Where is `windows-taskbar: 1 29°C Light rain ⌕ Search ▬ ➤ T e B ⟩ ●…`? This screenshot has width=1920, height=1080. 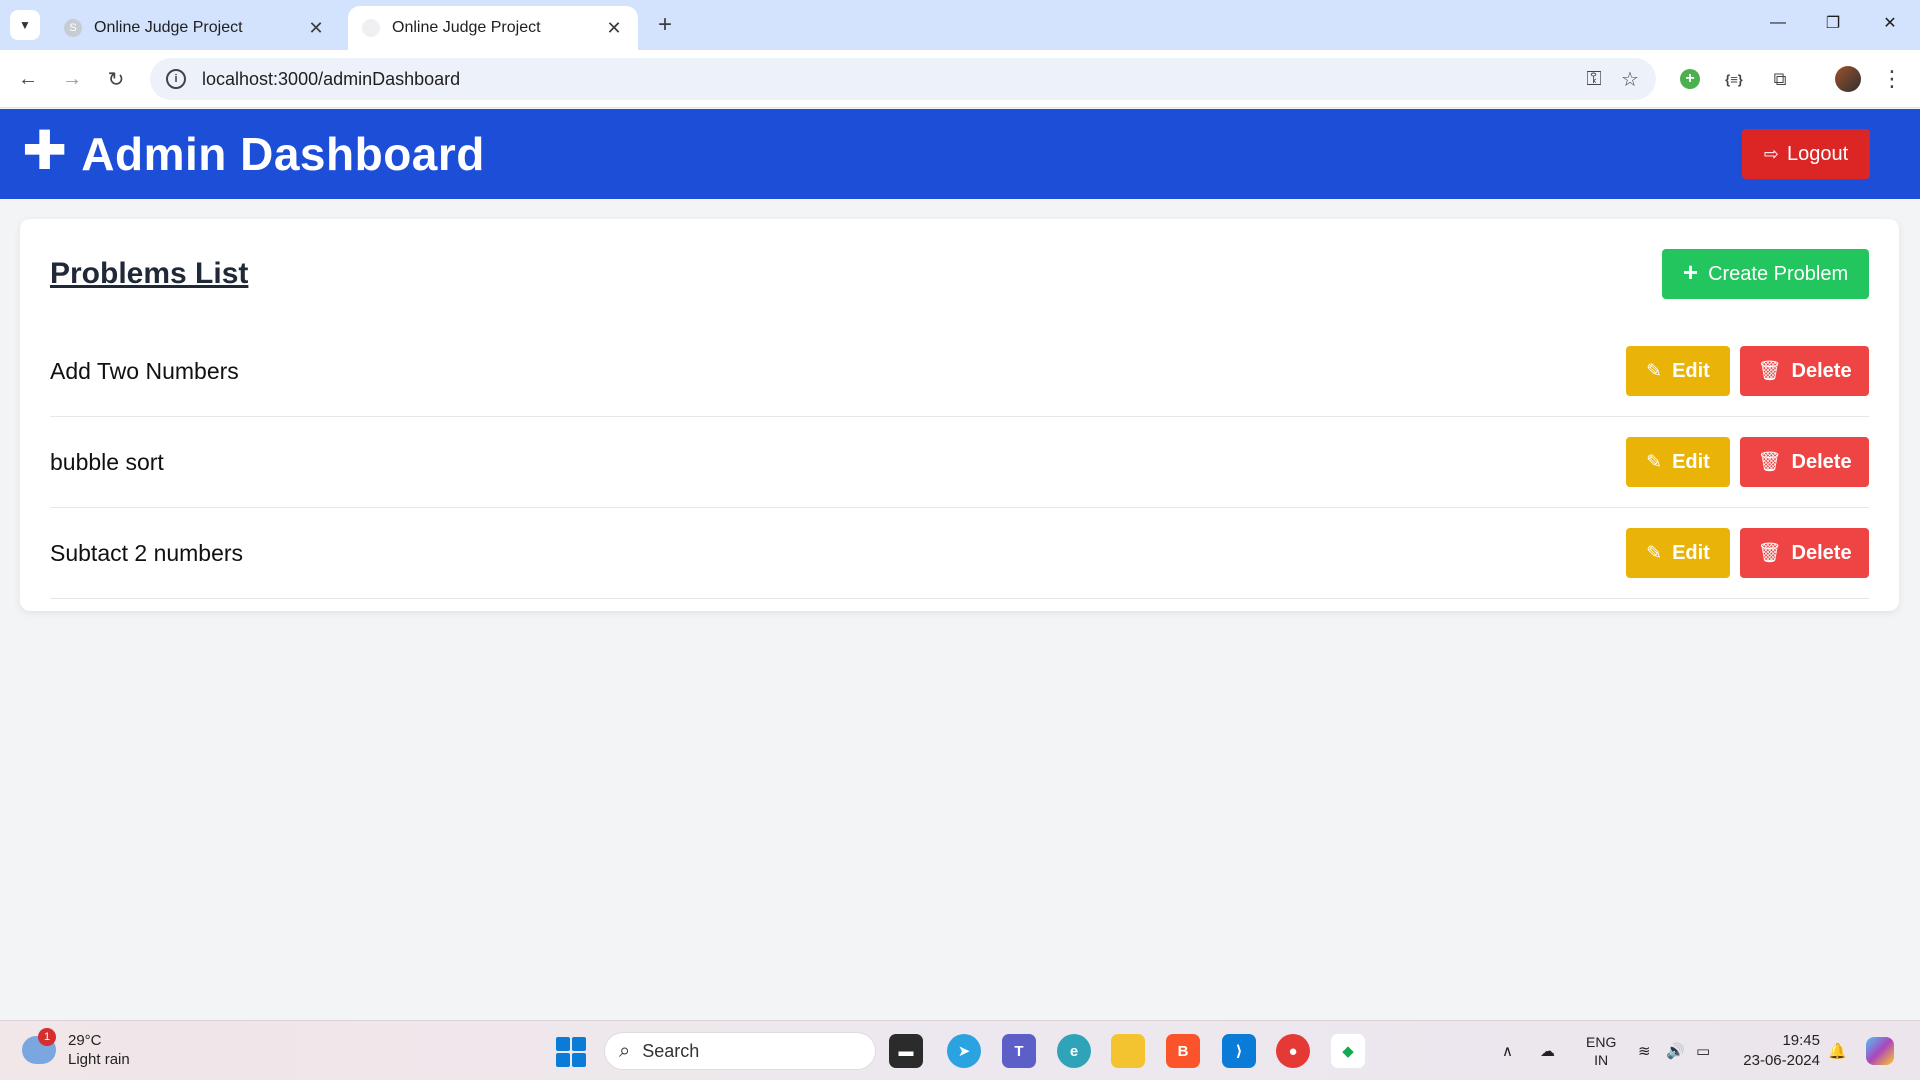
windows-taskbar: 1 29°C Light rain ⌕ Search ▬ ➤ T e B ⟩ ●… is located at coordinates (960, 1050).